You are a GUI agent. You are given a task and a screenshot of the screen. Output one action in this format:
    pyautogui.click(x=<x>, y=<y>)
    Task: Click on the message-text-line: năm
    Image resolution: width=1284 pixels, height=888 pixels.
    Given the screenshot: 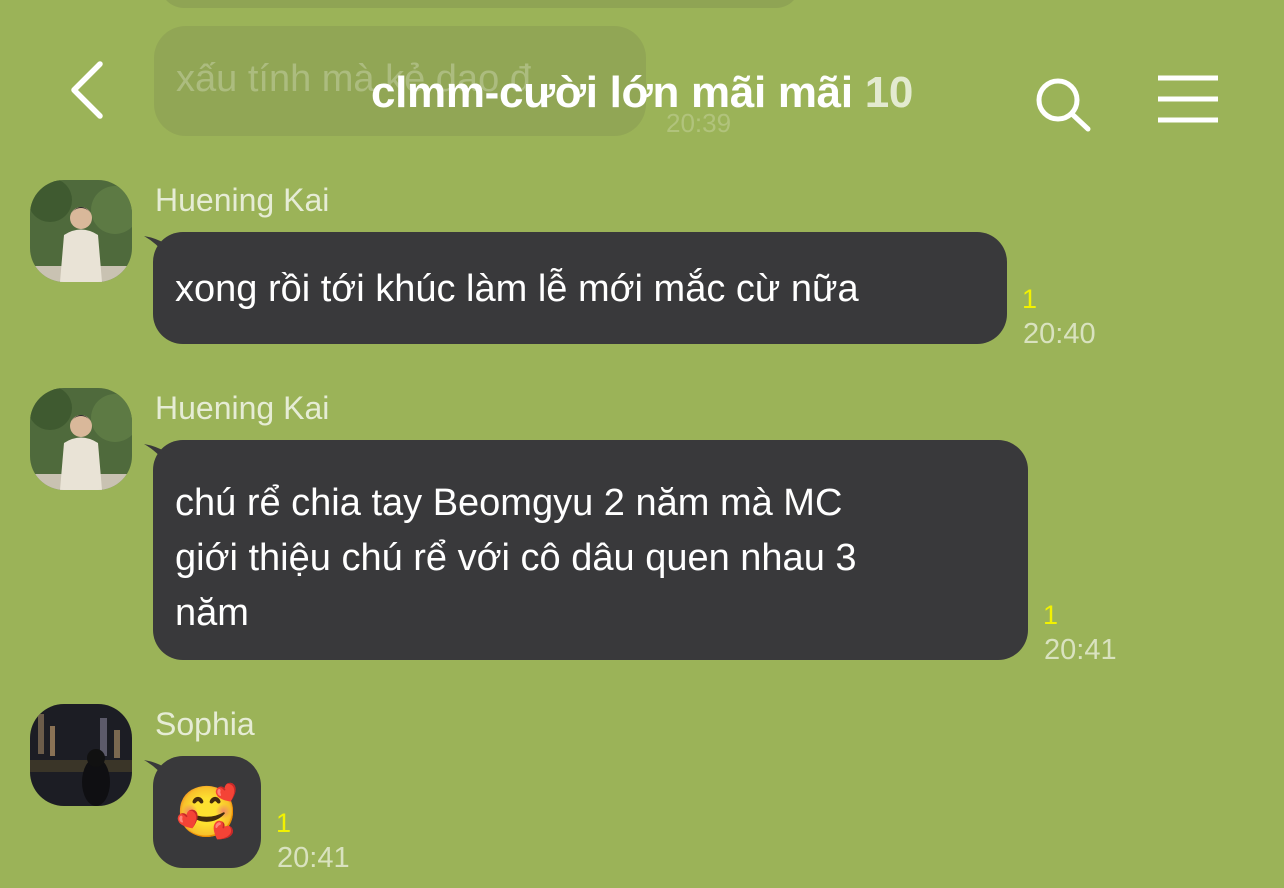 What is the action you would take?
    pyautogui.click(x=212, y=613)
    